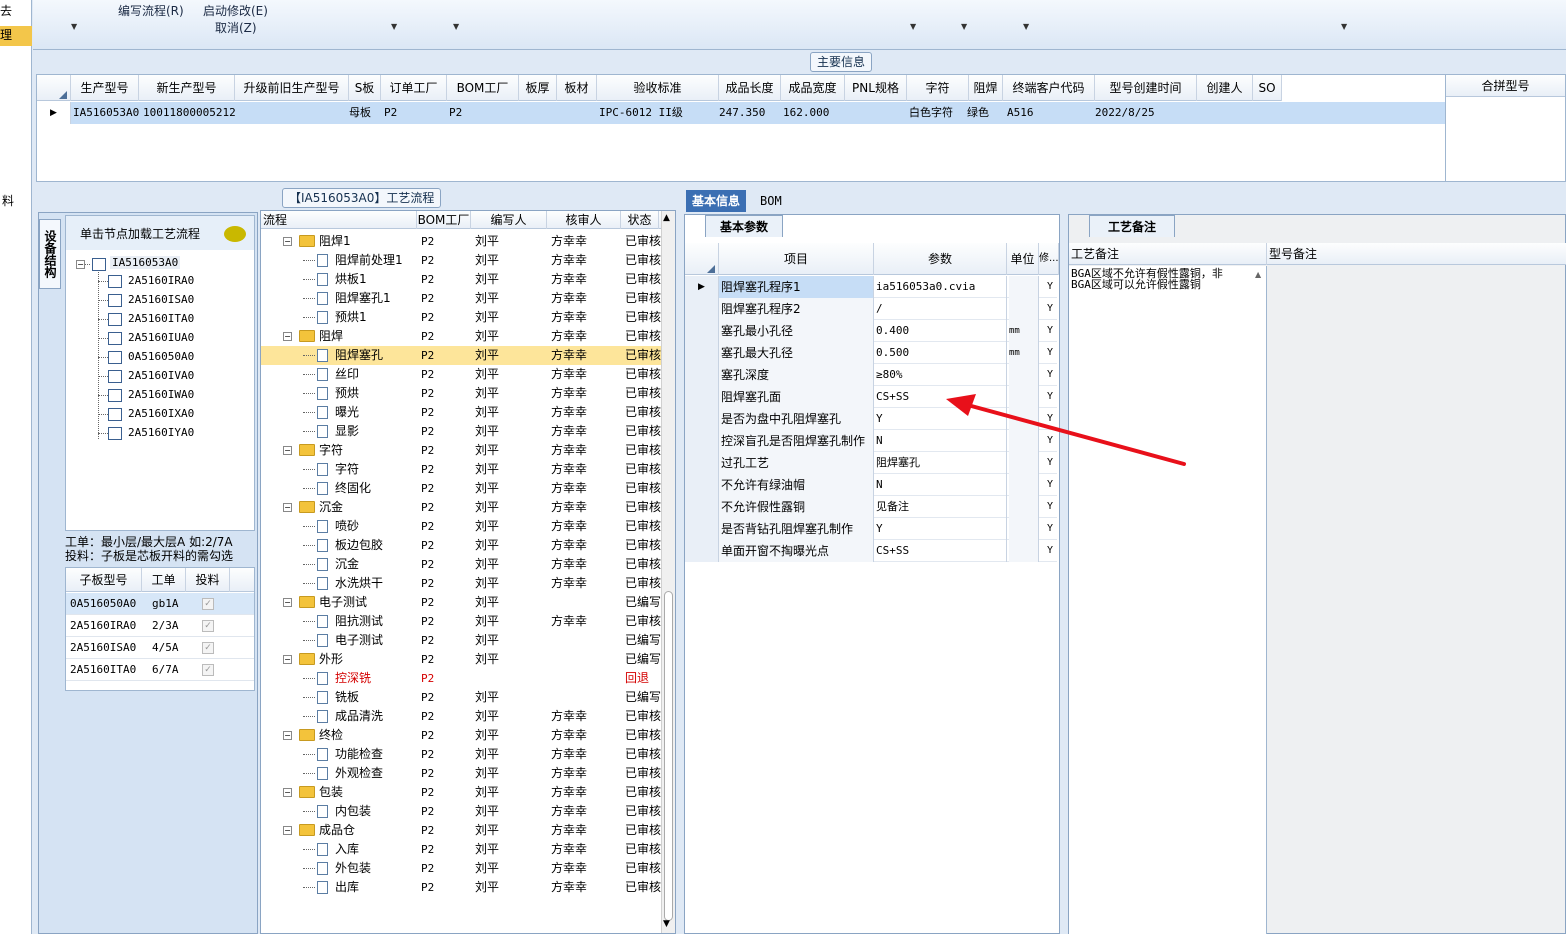 The image size is (1566, 934). What do you see at coordinates (876, 88) in the screenshot?
I see `col-header: PNL规格` at bounding box center [876, 88].